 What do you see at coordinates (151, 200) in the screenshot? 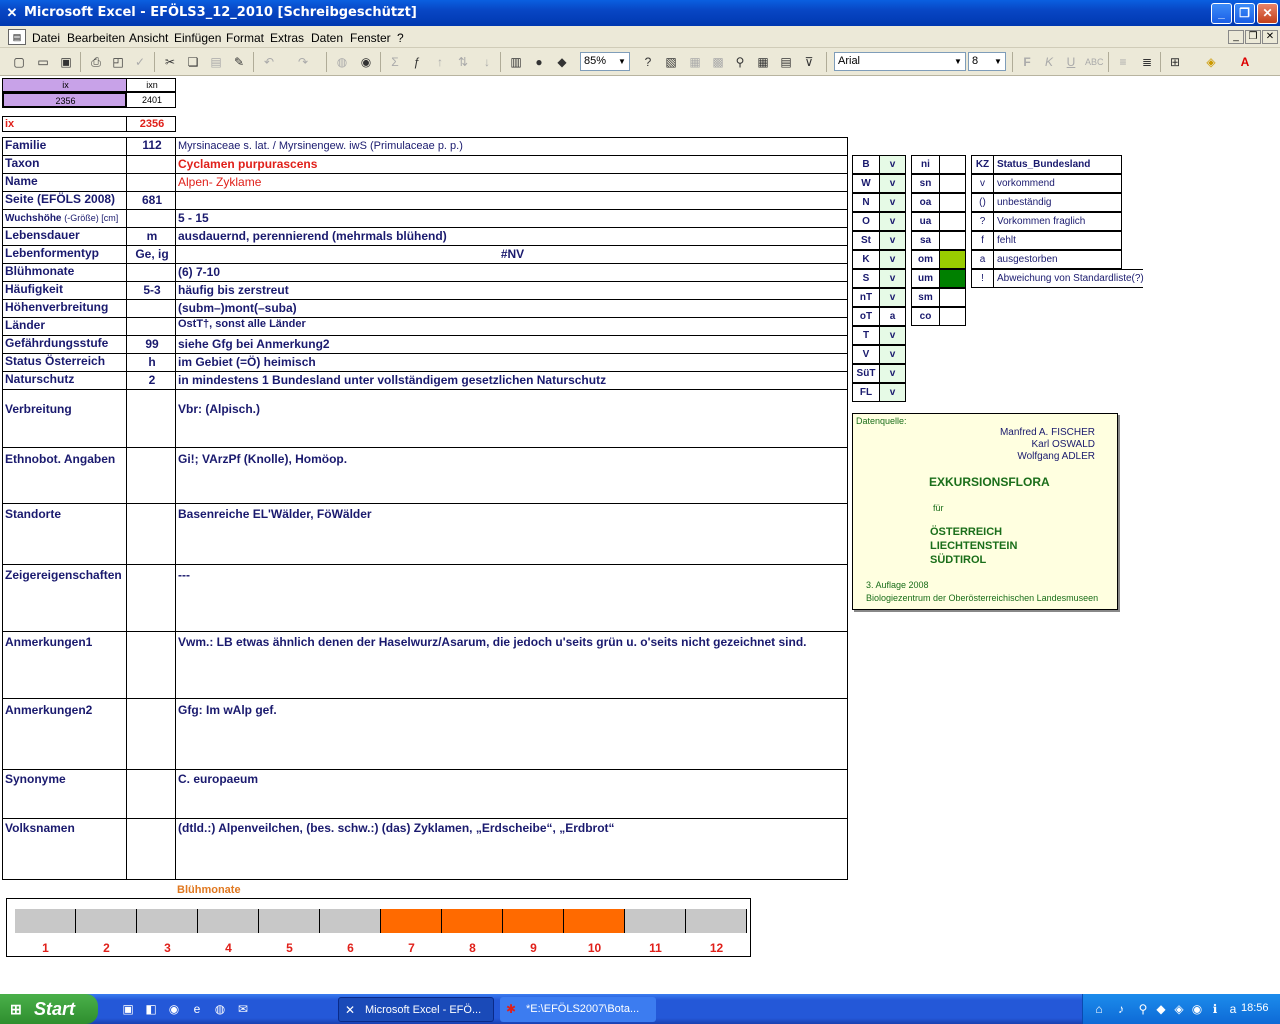
I see `row-code: 681` at bounding box center [151, 200].